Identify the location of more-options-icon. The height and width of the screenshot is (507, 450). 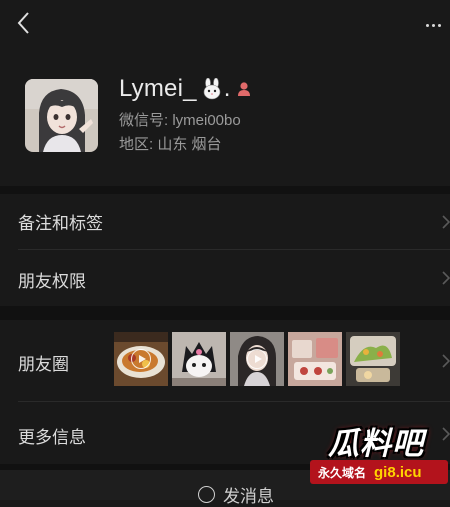
(438, 22).